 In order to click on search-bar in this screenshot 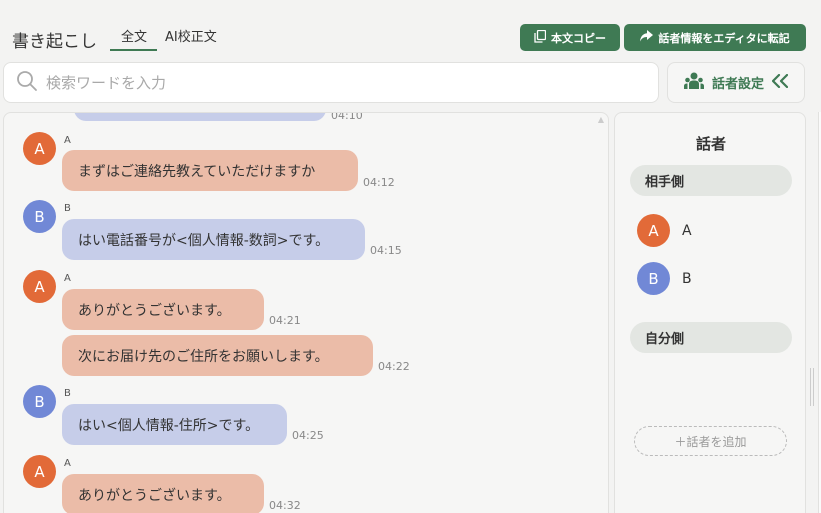, I will do `click(331, 82)`.